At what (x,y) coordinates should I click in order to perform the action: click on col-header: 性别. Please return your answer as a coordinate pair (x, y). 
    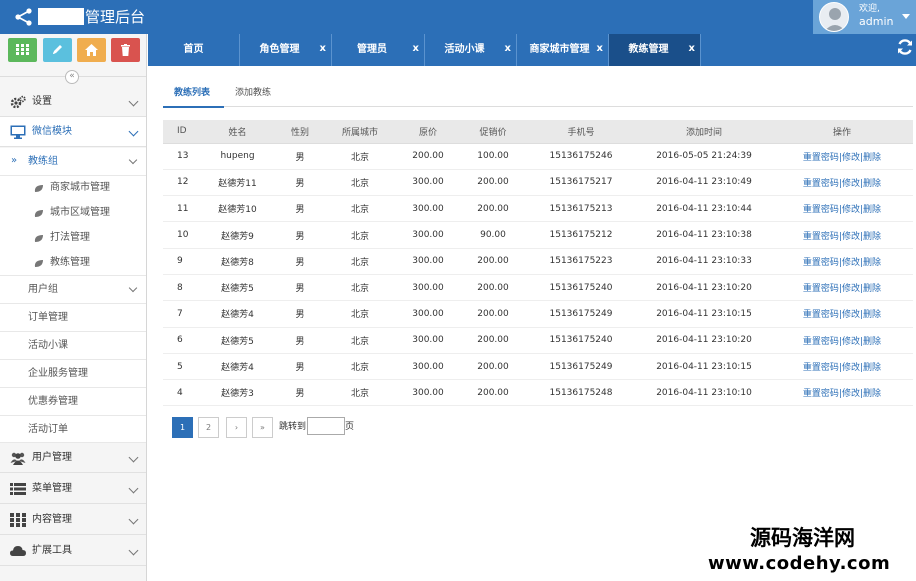
    Looking at the image, I should click on (300, 132).